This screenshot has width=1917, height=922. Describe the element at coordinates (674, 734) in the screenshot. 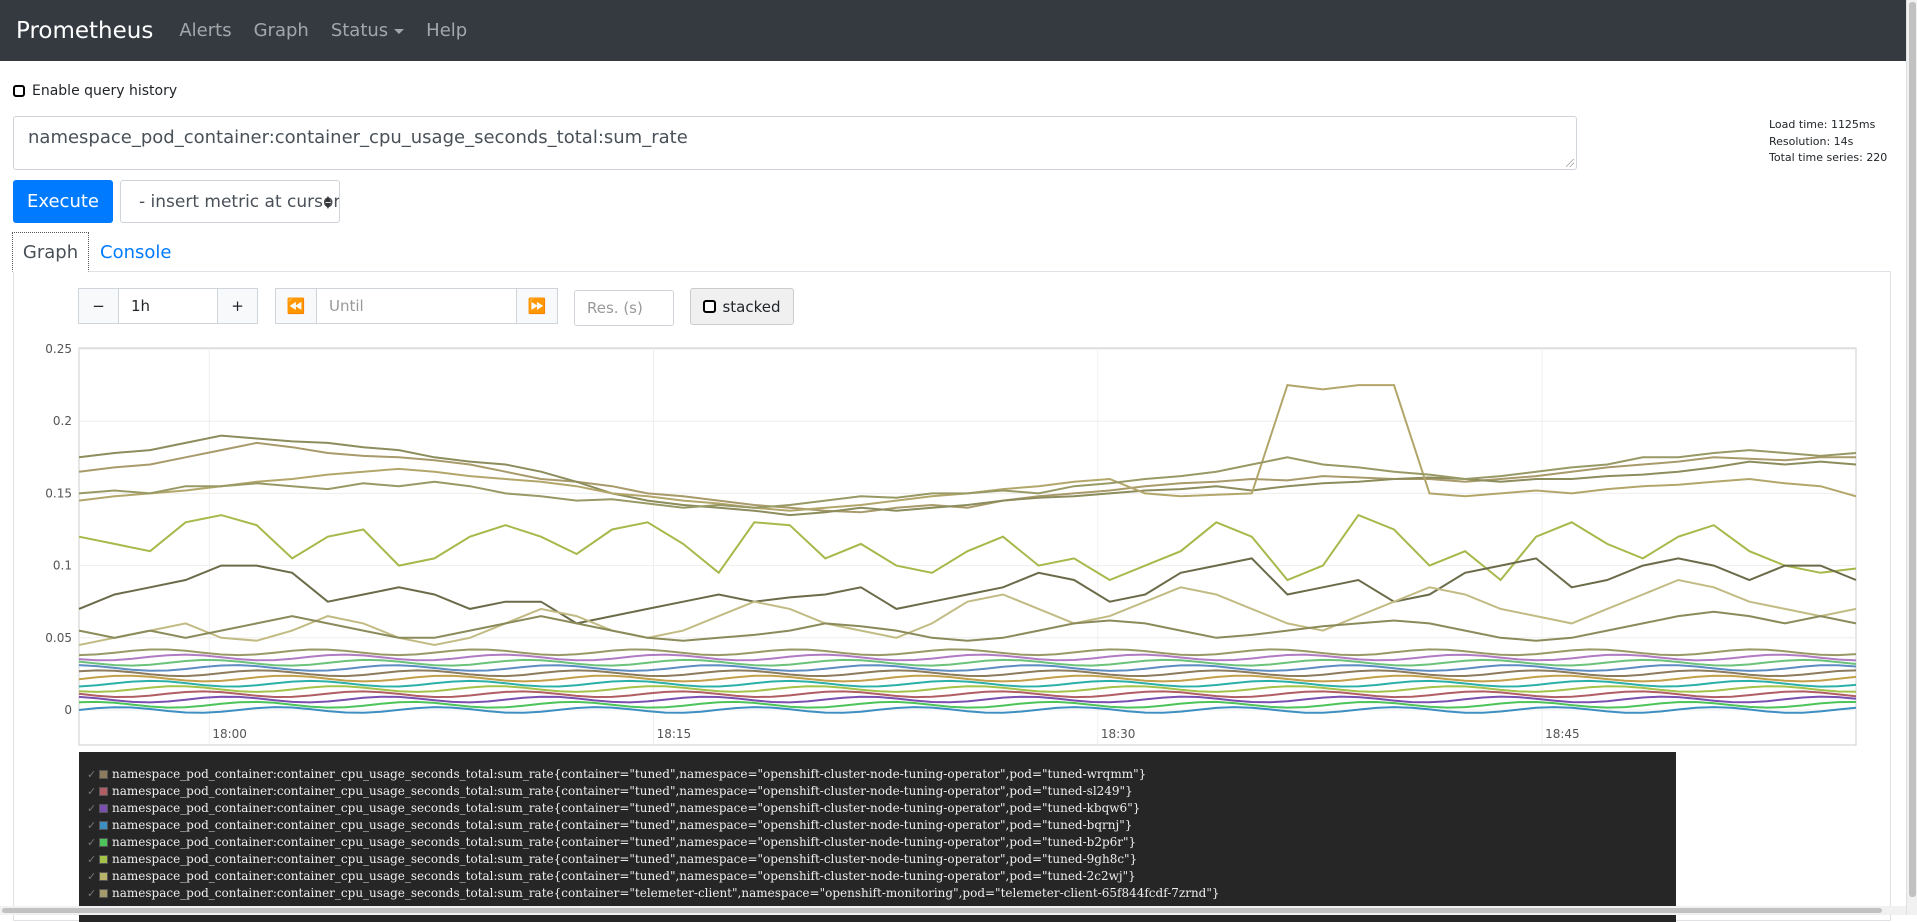

I see `x-tick-label: 18:15` at that location.